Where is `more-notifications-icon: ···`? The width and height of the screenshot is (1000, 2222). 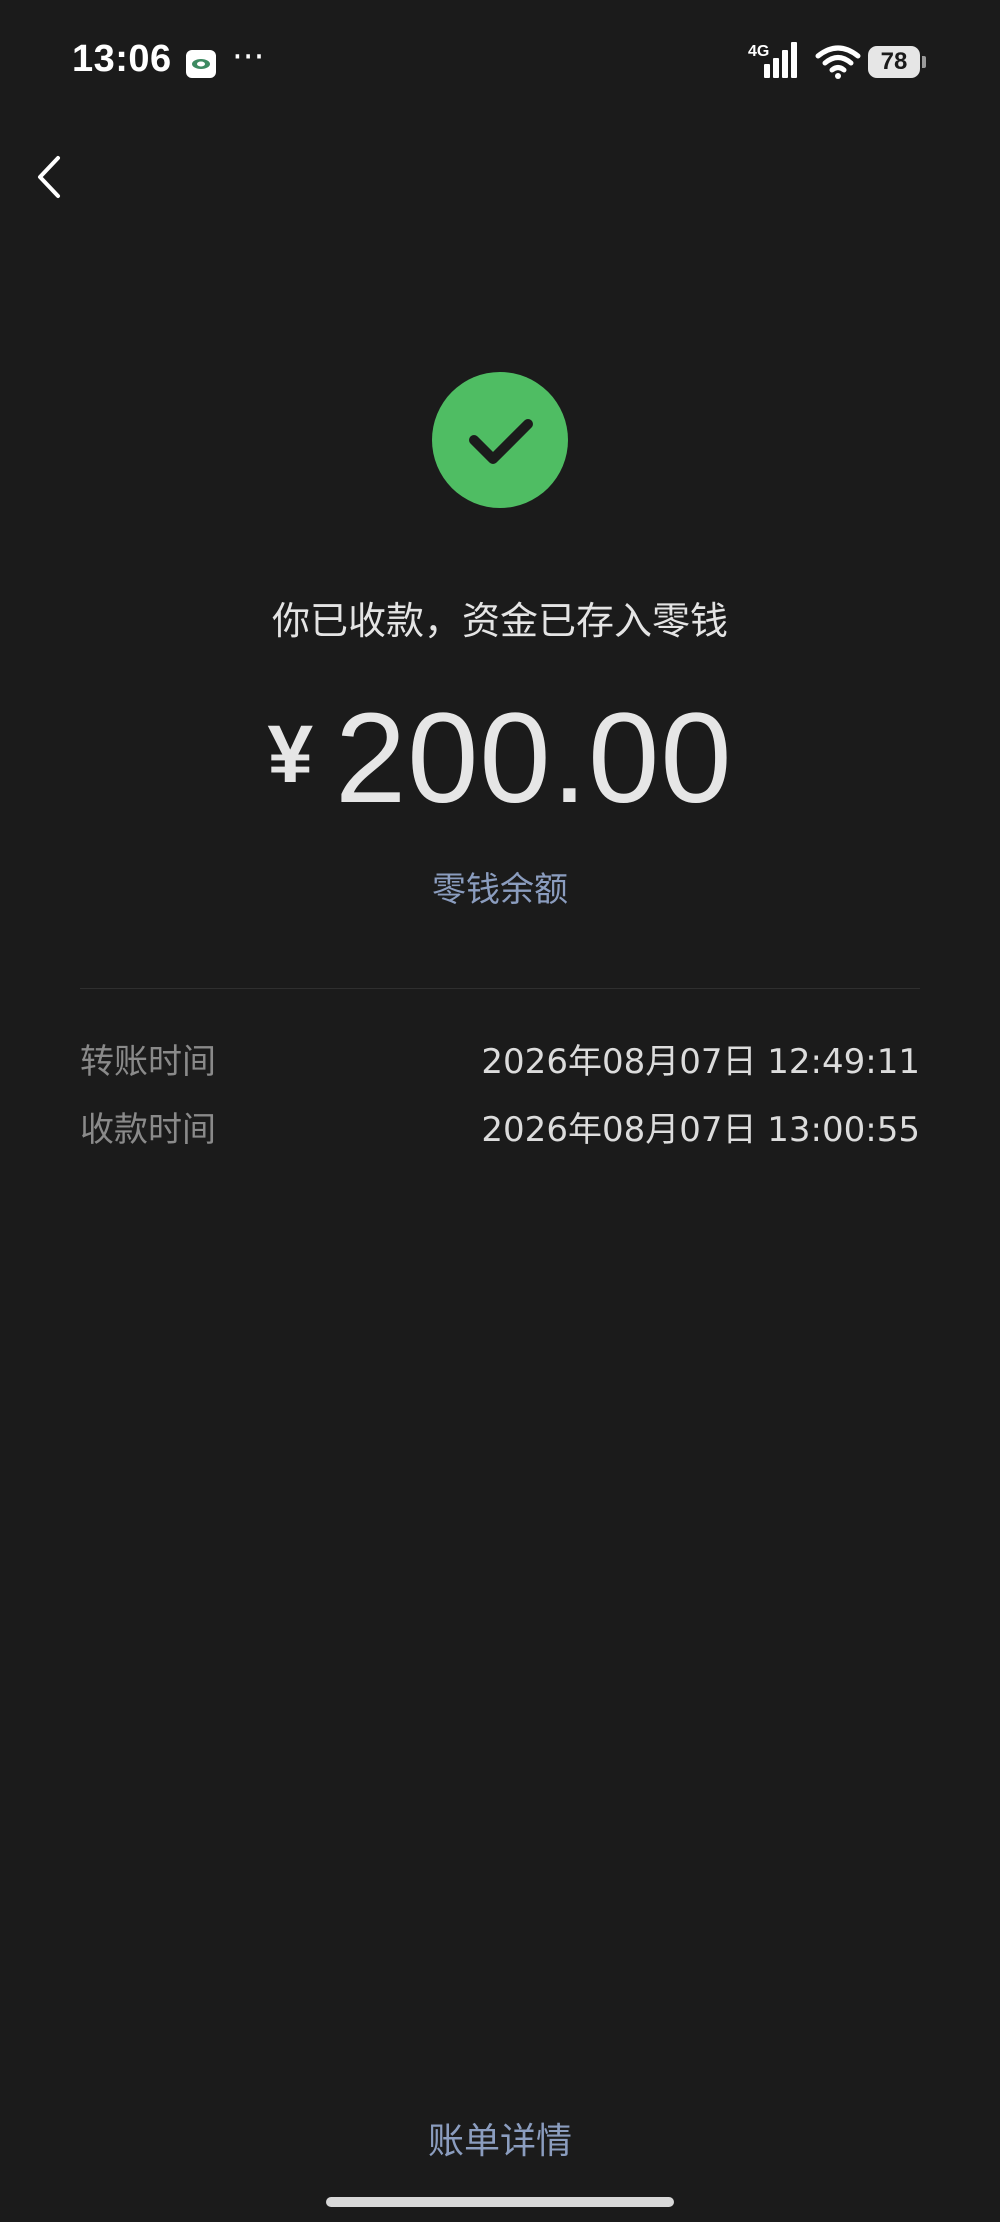 more-notifications-icon: ··· is located at coordinates (248, 57).